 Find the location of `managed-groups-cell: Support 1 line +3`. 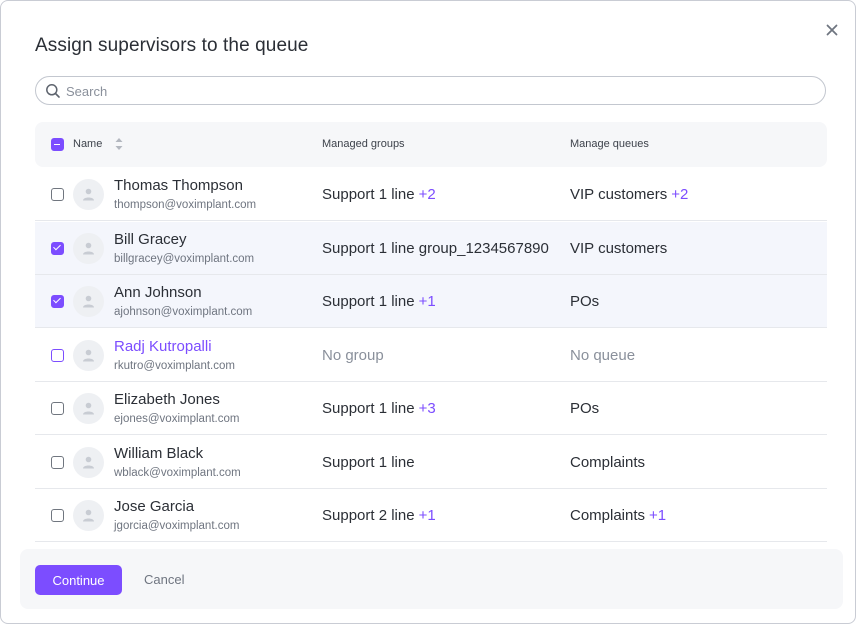

managed-groups-cell: Support 1 line +3 is located at coordinates (436, 408).